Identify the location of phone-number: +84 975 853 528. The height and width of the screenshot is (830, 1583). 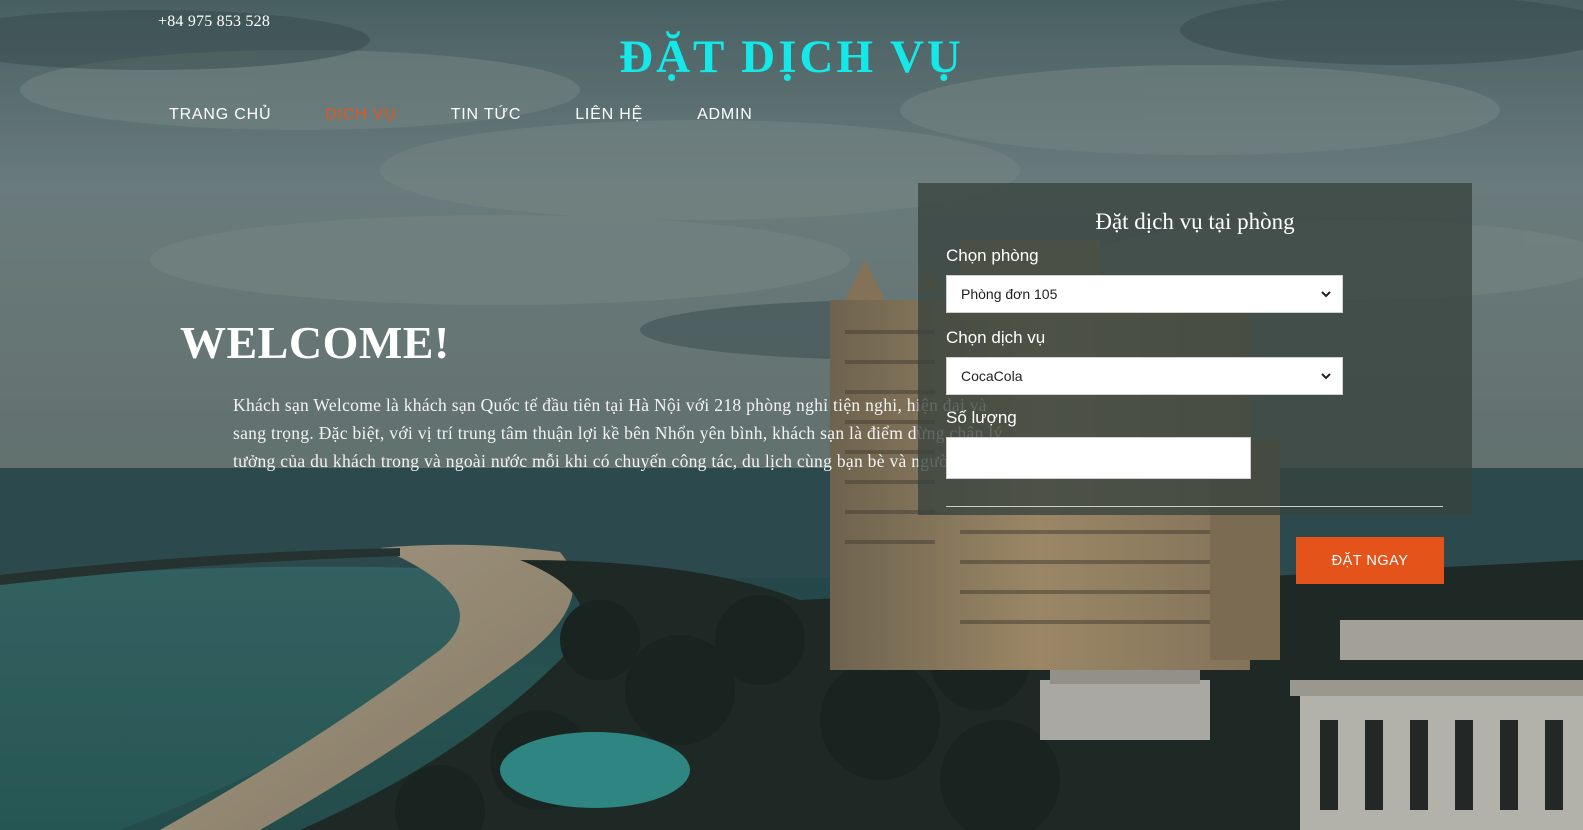
(214, 21).